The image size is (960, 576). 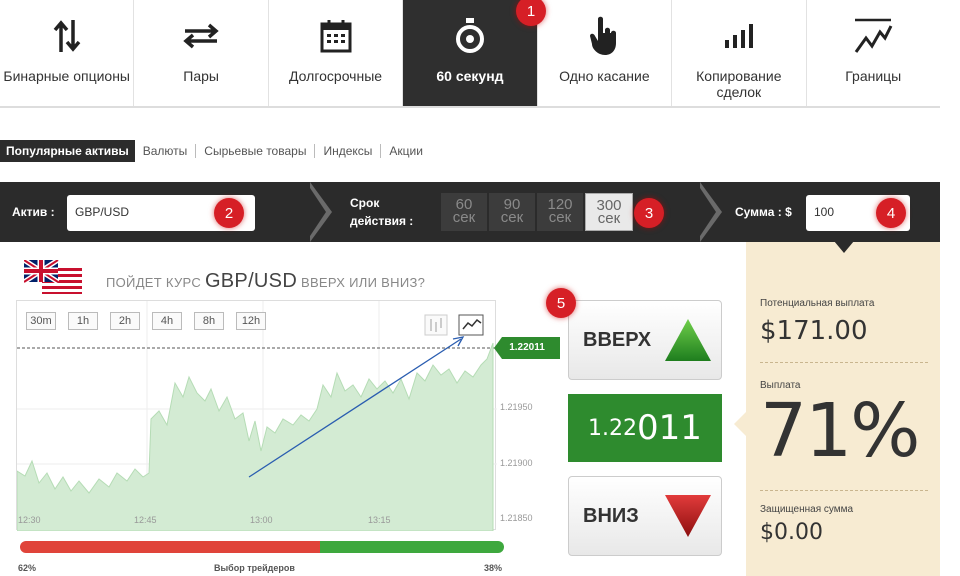 I want to click on y-tick-label: 1.21900, so click(x=516, y=463).